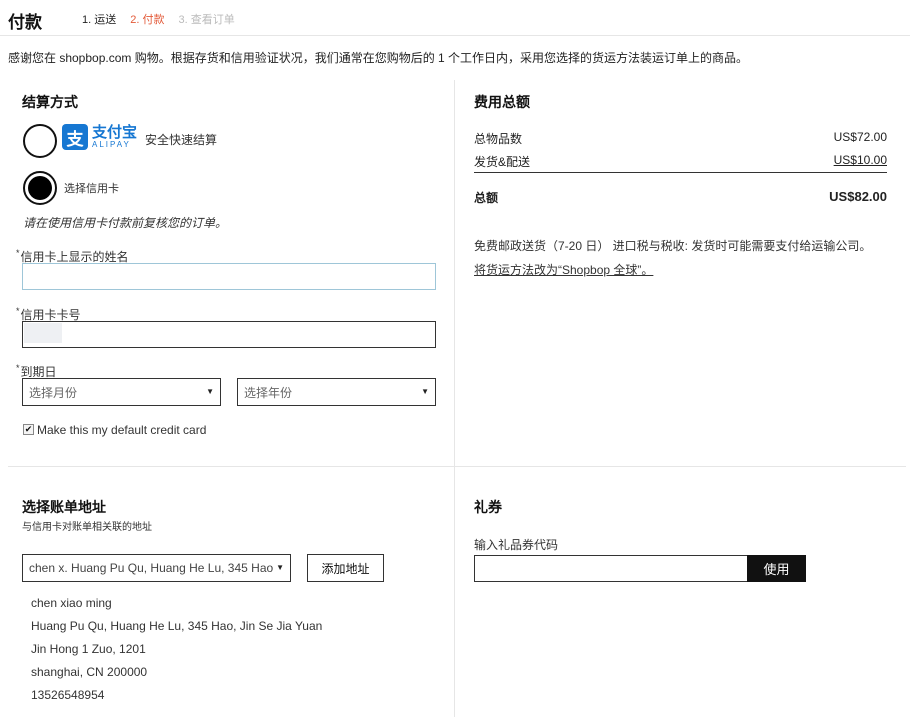  What do you see at coordinates (680, 197) in the screenshot?
I see `summary-total-row: 总额 US$82.00` at bounding box center [680, 197].